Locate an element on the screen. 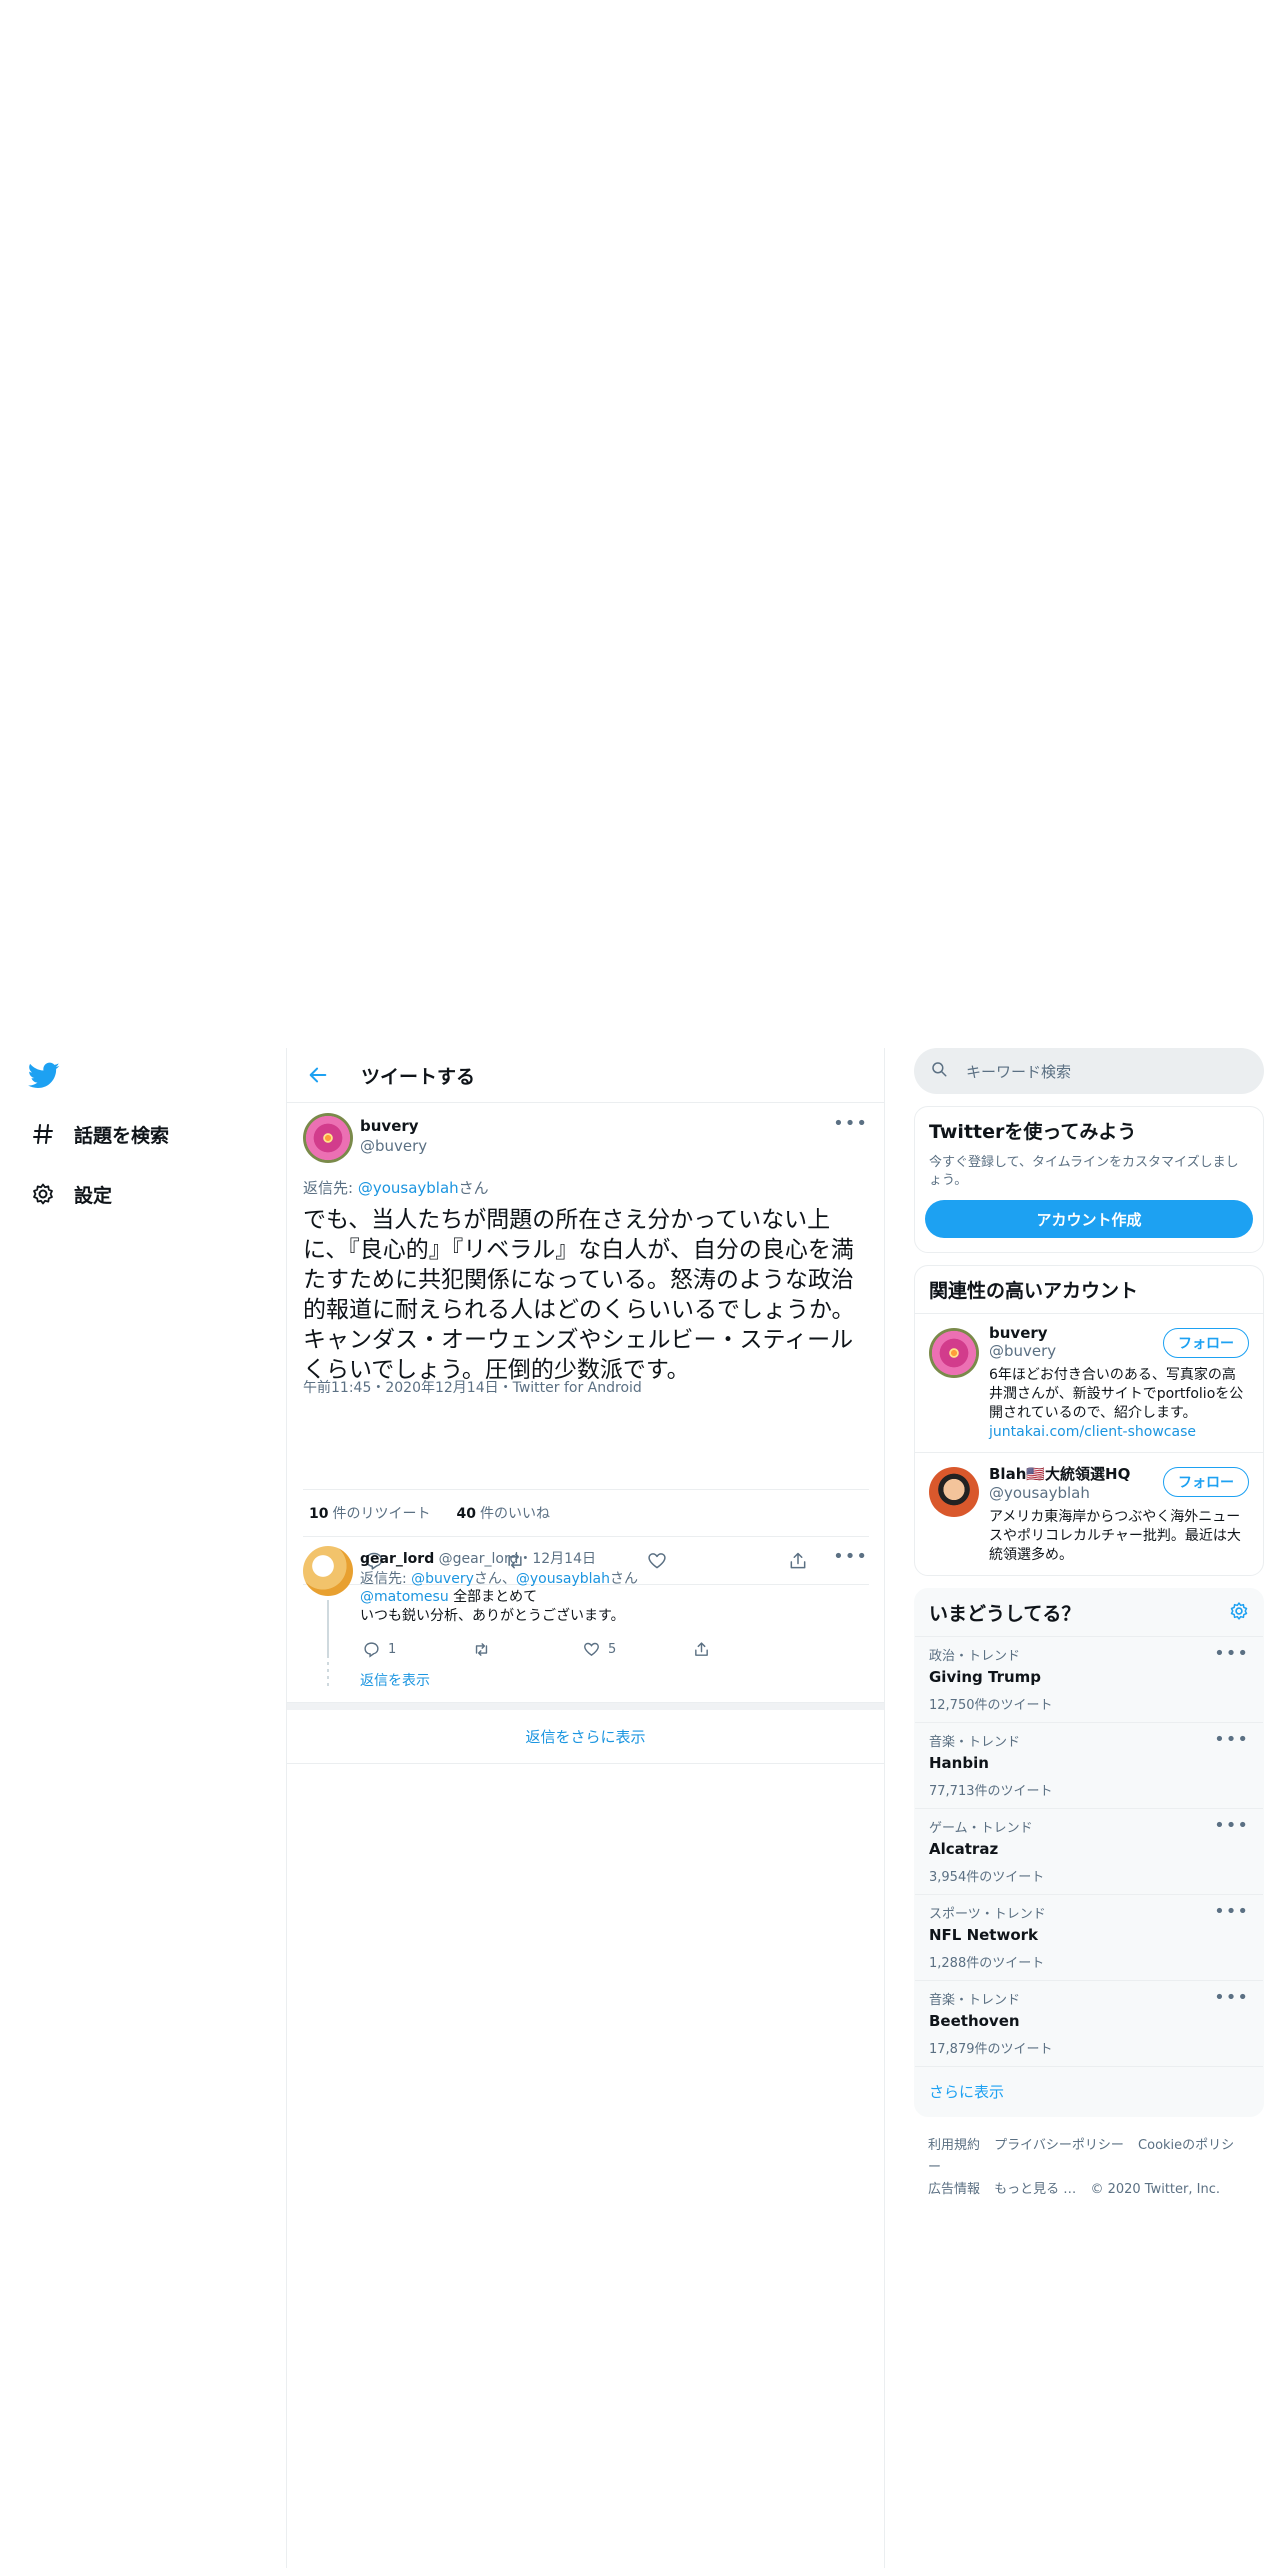 The width and height of the screenshot is (1284, 2568). retweet-stat: 10 件のリツイート is located at coordinates (369, 1513).